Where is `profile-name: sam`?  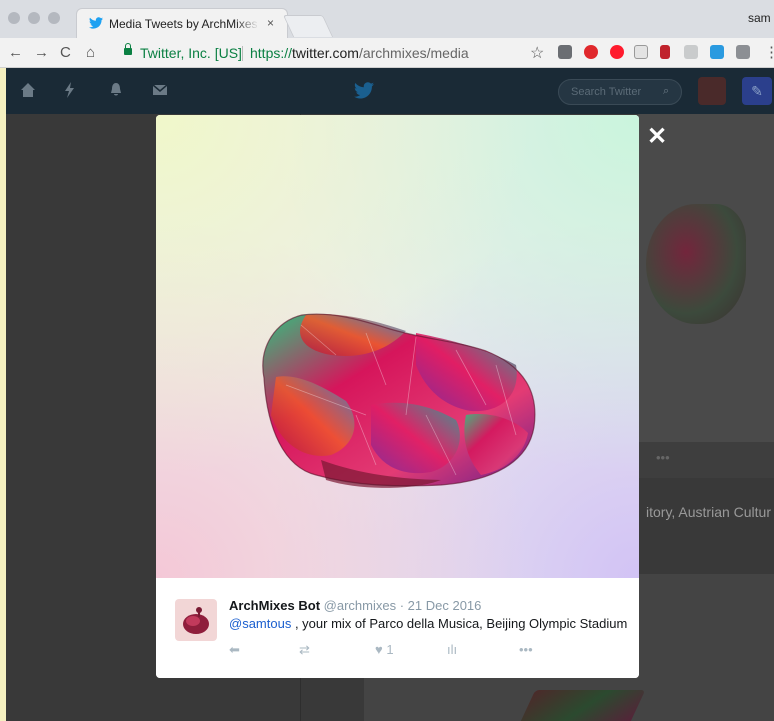
profile-name: sam is located at coordinates (759, 18).